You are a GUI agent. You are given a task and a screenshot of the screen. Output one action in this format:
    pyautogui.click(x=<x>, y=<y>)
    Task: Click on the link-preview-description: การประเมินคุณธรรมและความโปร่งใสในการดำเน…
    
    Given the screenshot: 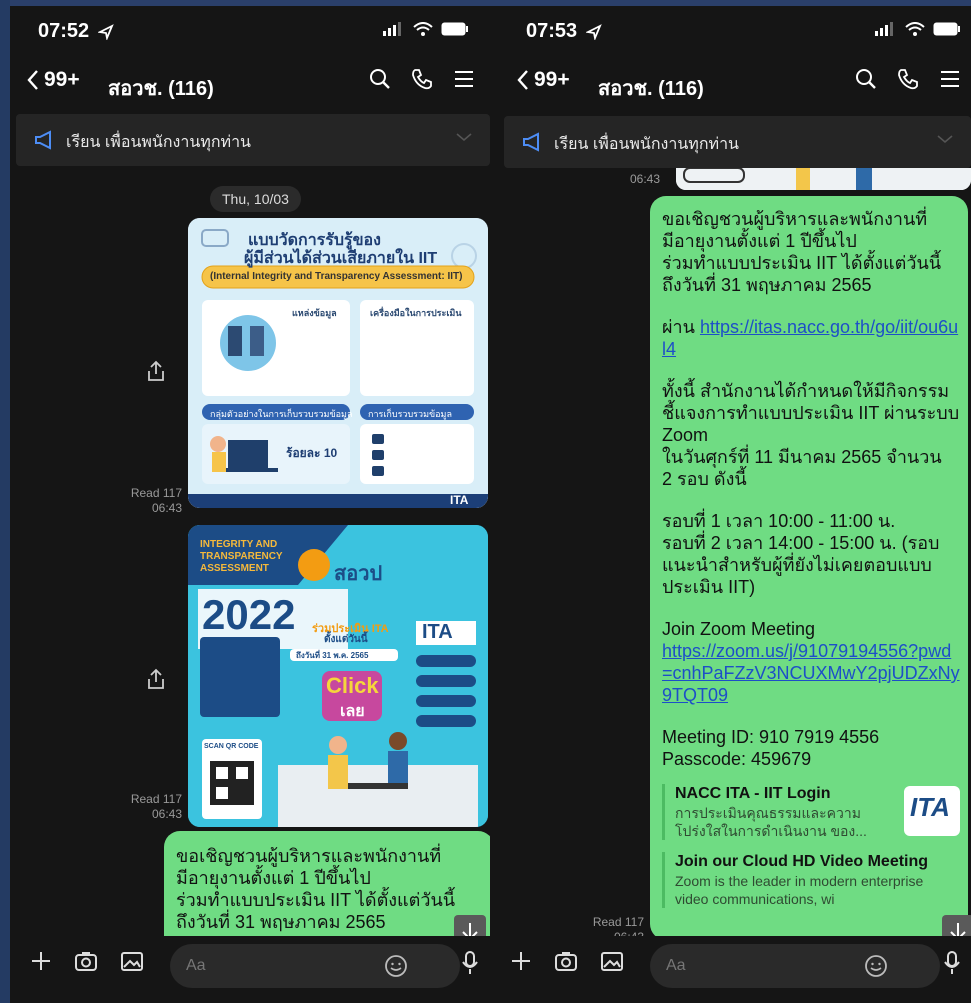 What is the action you would take?
    pyautogui.click(x=771, y=822)
    